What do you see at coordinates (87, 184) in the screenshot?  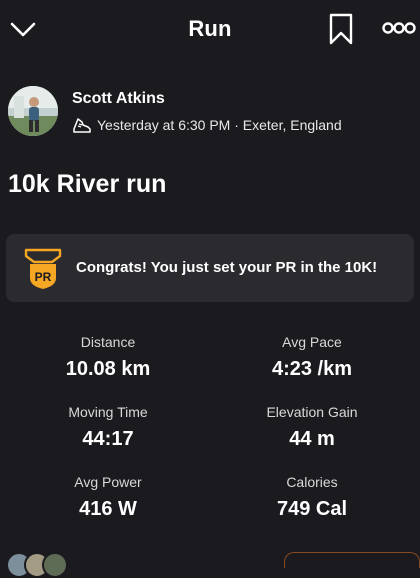 I see `activity-title: 10k River run` at bounding box center [87, 184].